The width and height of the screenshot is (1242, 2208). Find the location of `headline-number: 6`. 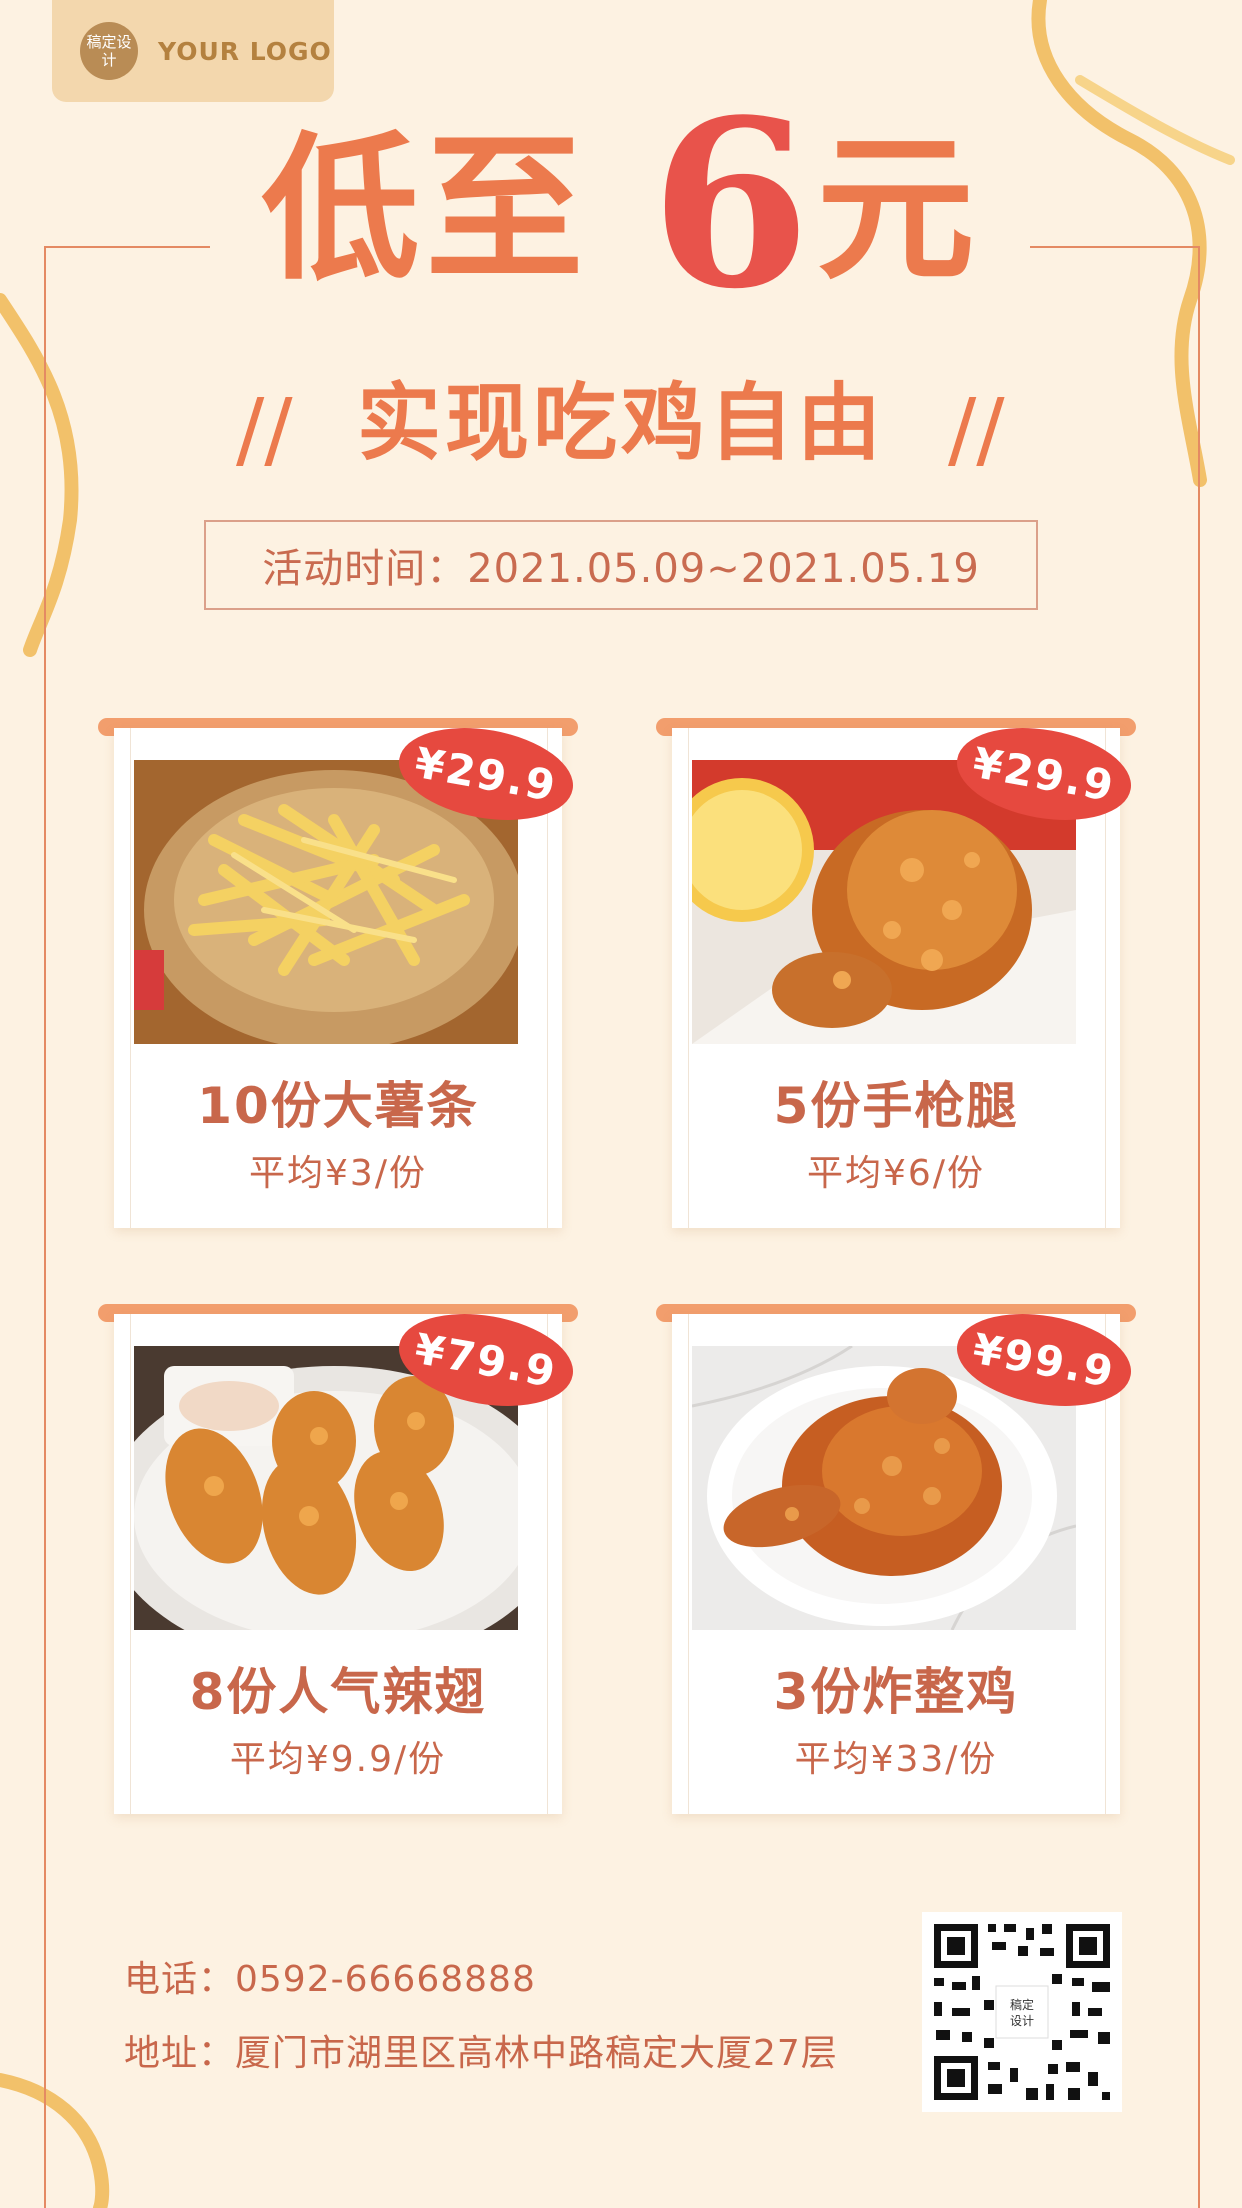

headline-number: 6 is located at coordinates (733, 205).